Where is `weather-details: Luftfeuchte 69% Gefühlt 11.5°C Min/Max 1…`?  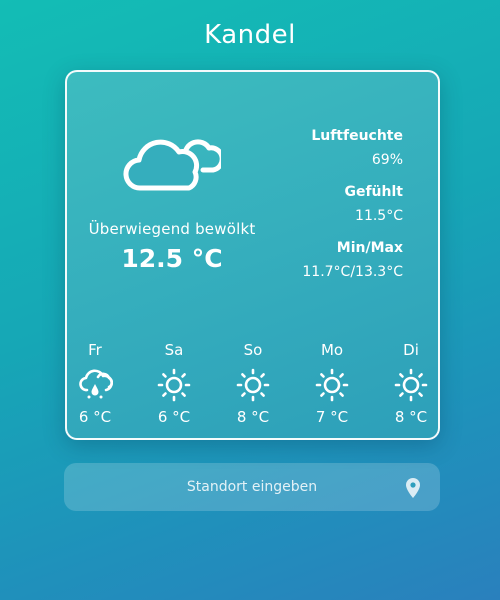
weather-details: Luftfeuchte 69% Gefühlt 11.5°C Min/Max 1… is located at coordinates (338, 208).